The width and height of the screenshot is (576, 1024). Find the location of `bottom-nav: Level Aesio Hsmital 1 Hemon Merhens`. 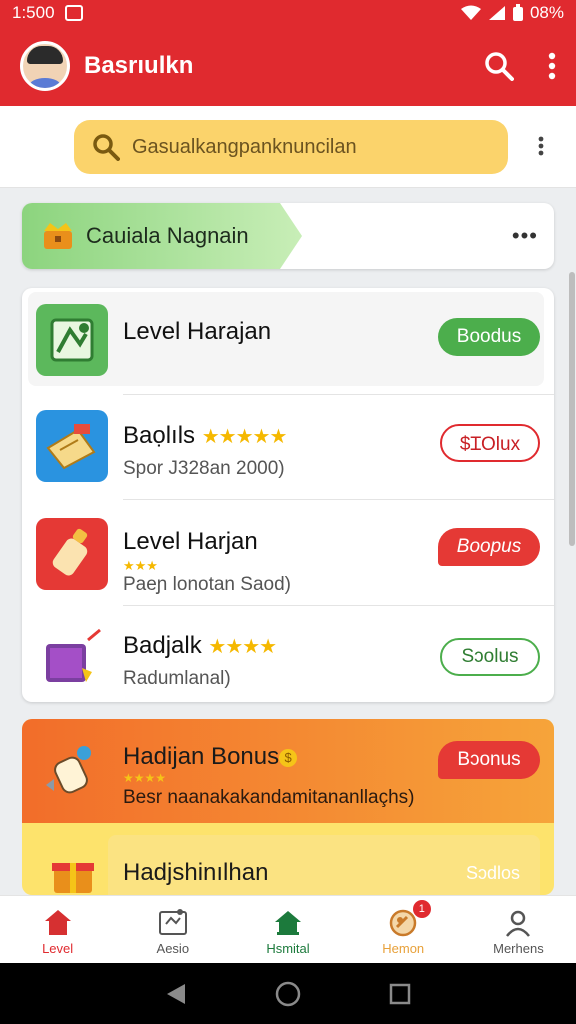

bottom-nav: Level Aesio Hsmital 1 Hemon Merhens is located at coordinates (288, 929).